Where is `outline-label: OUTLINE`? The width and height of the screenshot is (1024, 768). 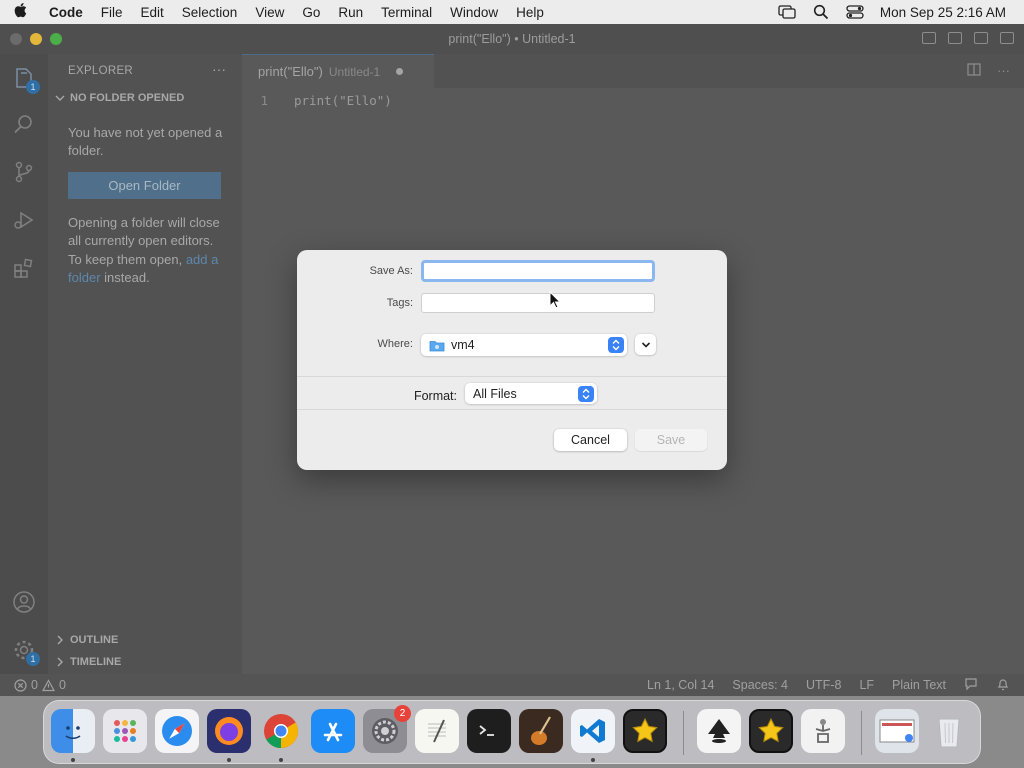 outline-label: OUTLINE is located at coordinates (94, 640).